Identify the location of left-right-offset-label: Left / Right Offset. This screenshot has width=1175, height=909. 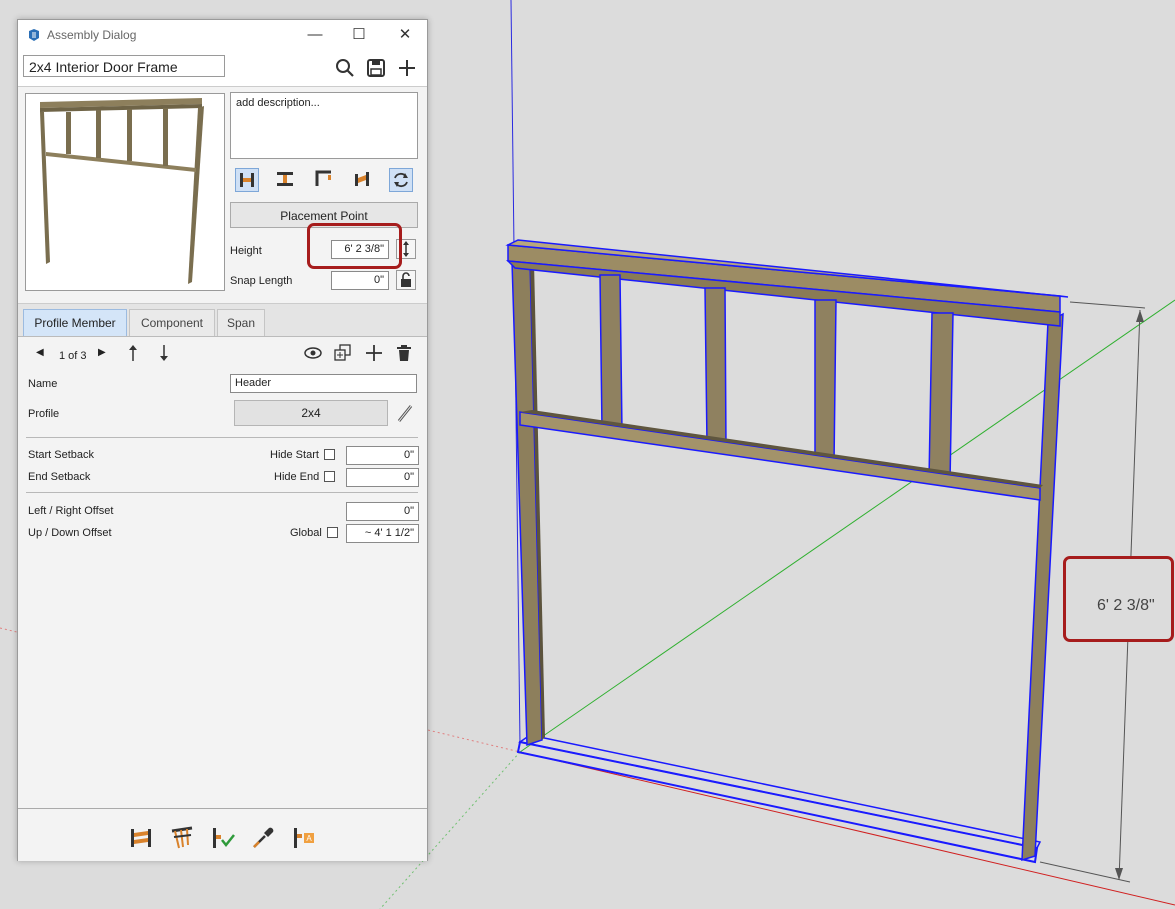
(71, 511).